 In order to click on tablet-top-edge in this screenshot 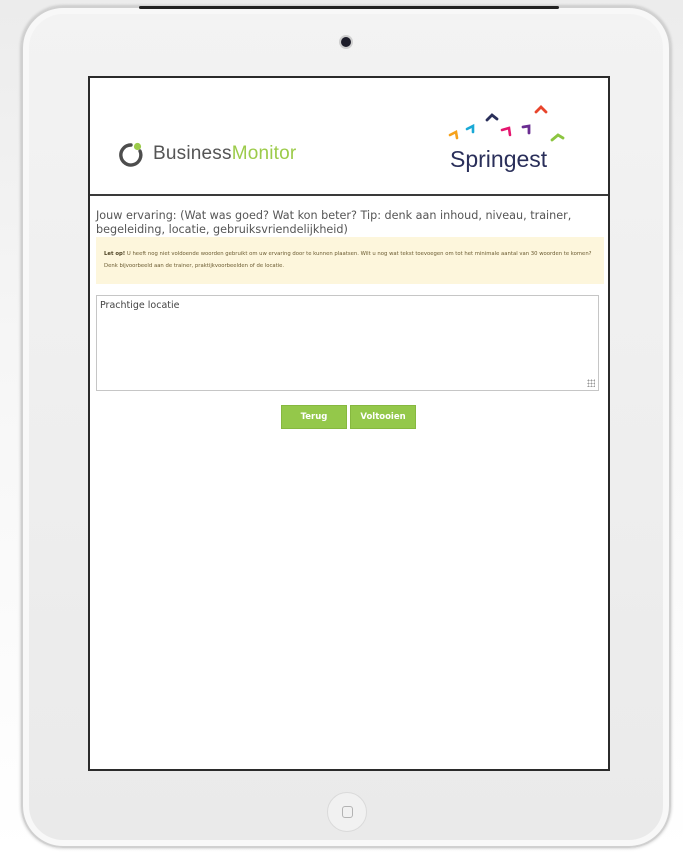, I will do `click(349, 7)`.